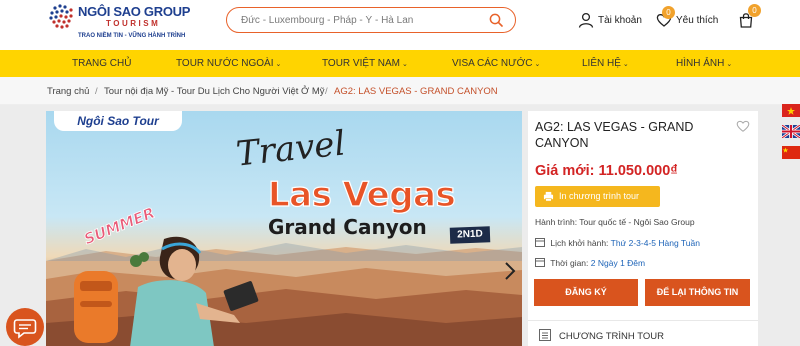 The image size is (800, 346). I want to click on schedule-row: Lịch khởi hành: Thứ 2-3-4-5 Hàng Tuần, so click(617, 242).